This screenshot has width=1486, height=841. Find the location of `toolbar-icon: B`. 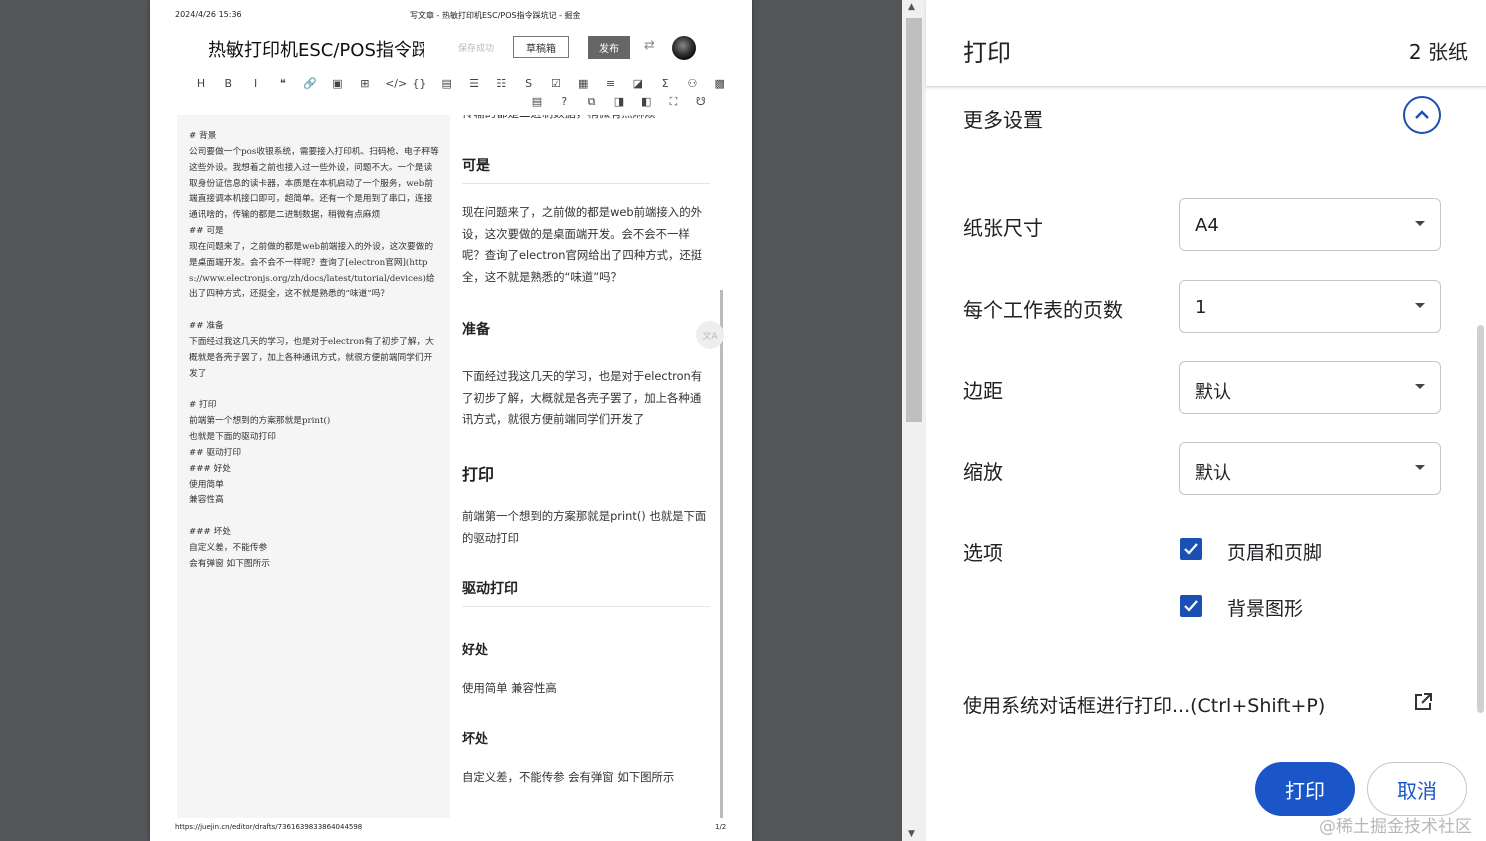

toolbar-icon: B is located at coordinates (228, 83).